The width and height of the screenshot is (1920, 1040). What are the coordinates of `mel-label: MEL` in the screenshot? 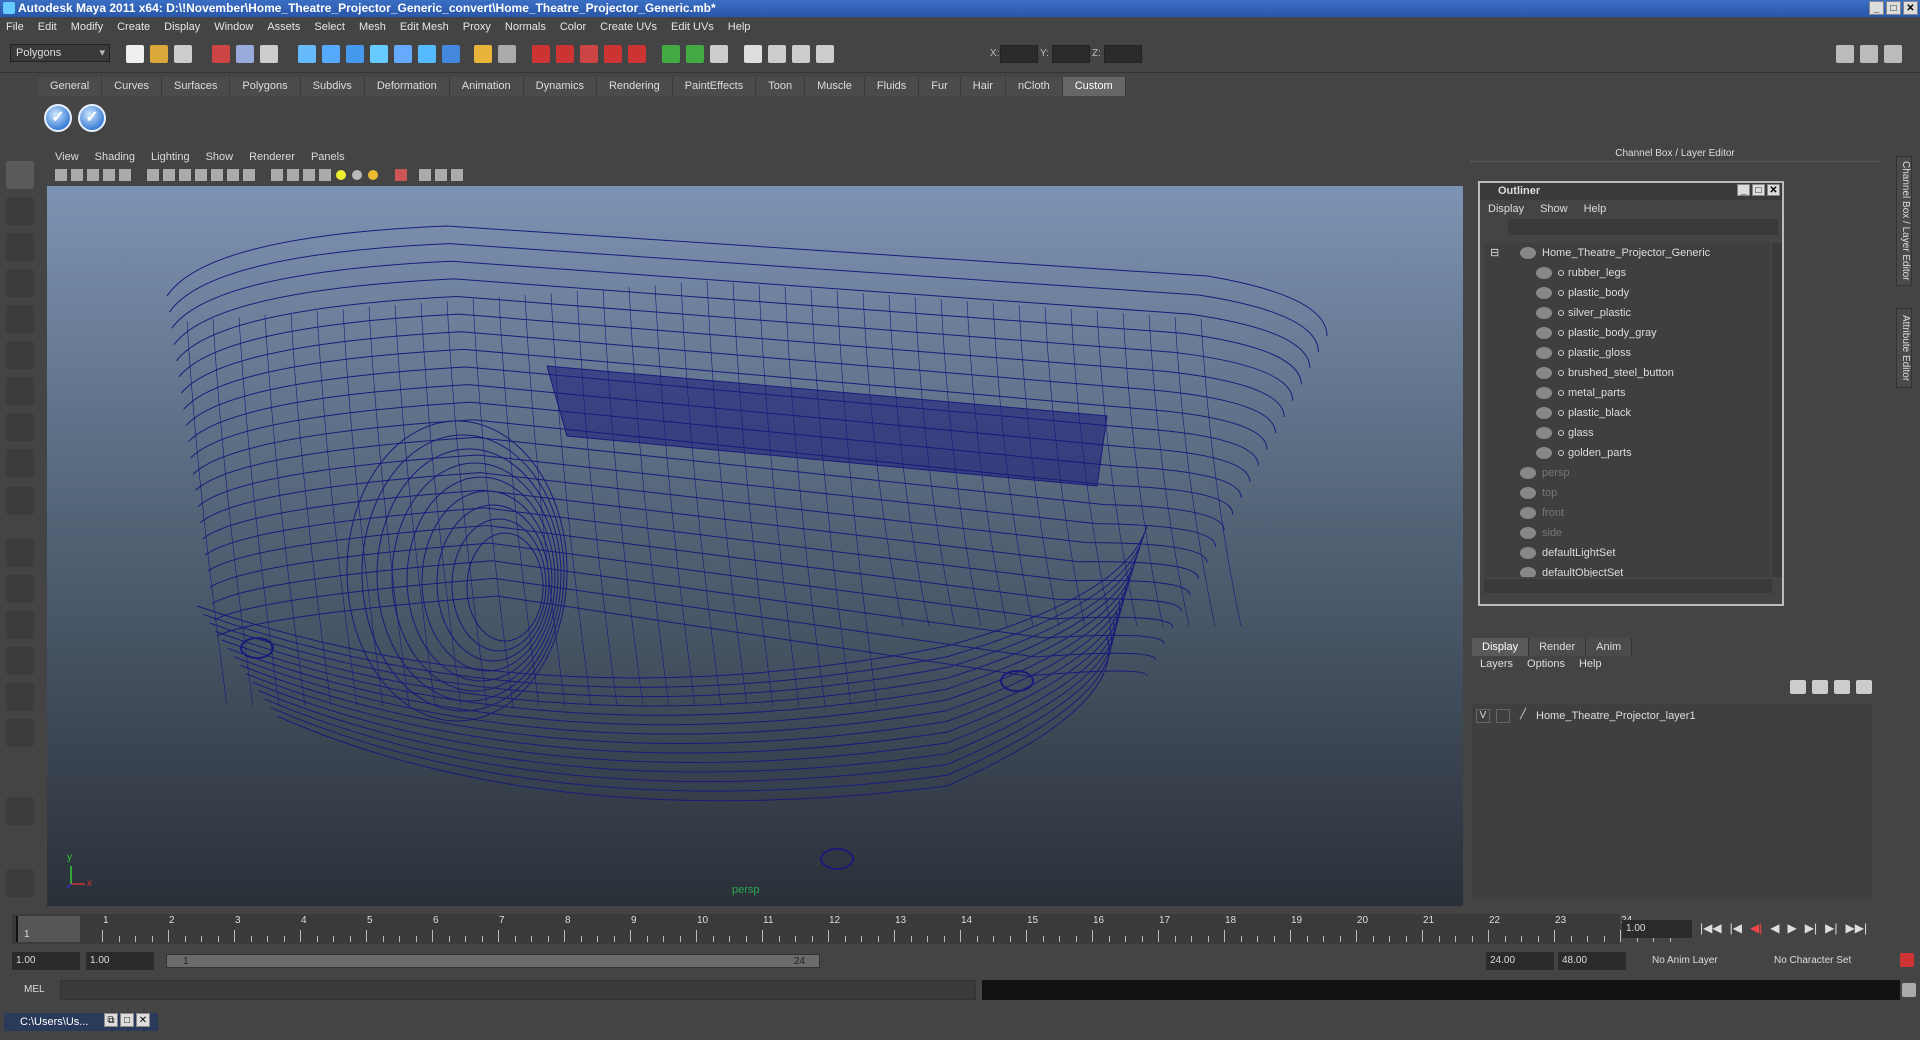 It's located at (34, 989).